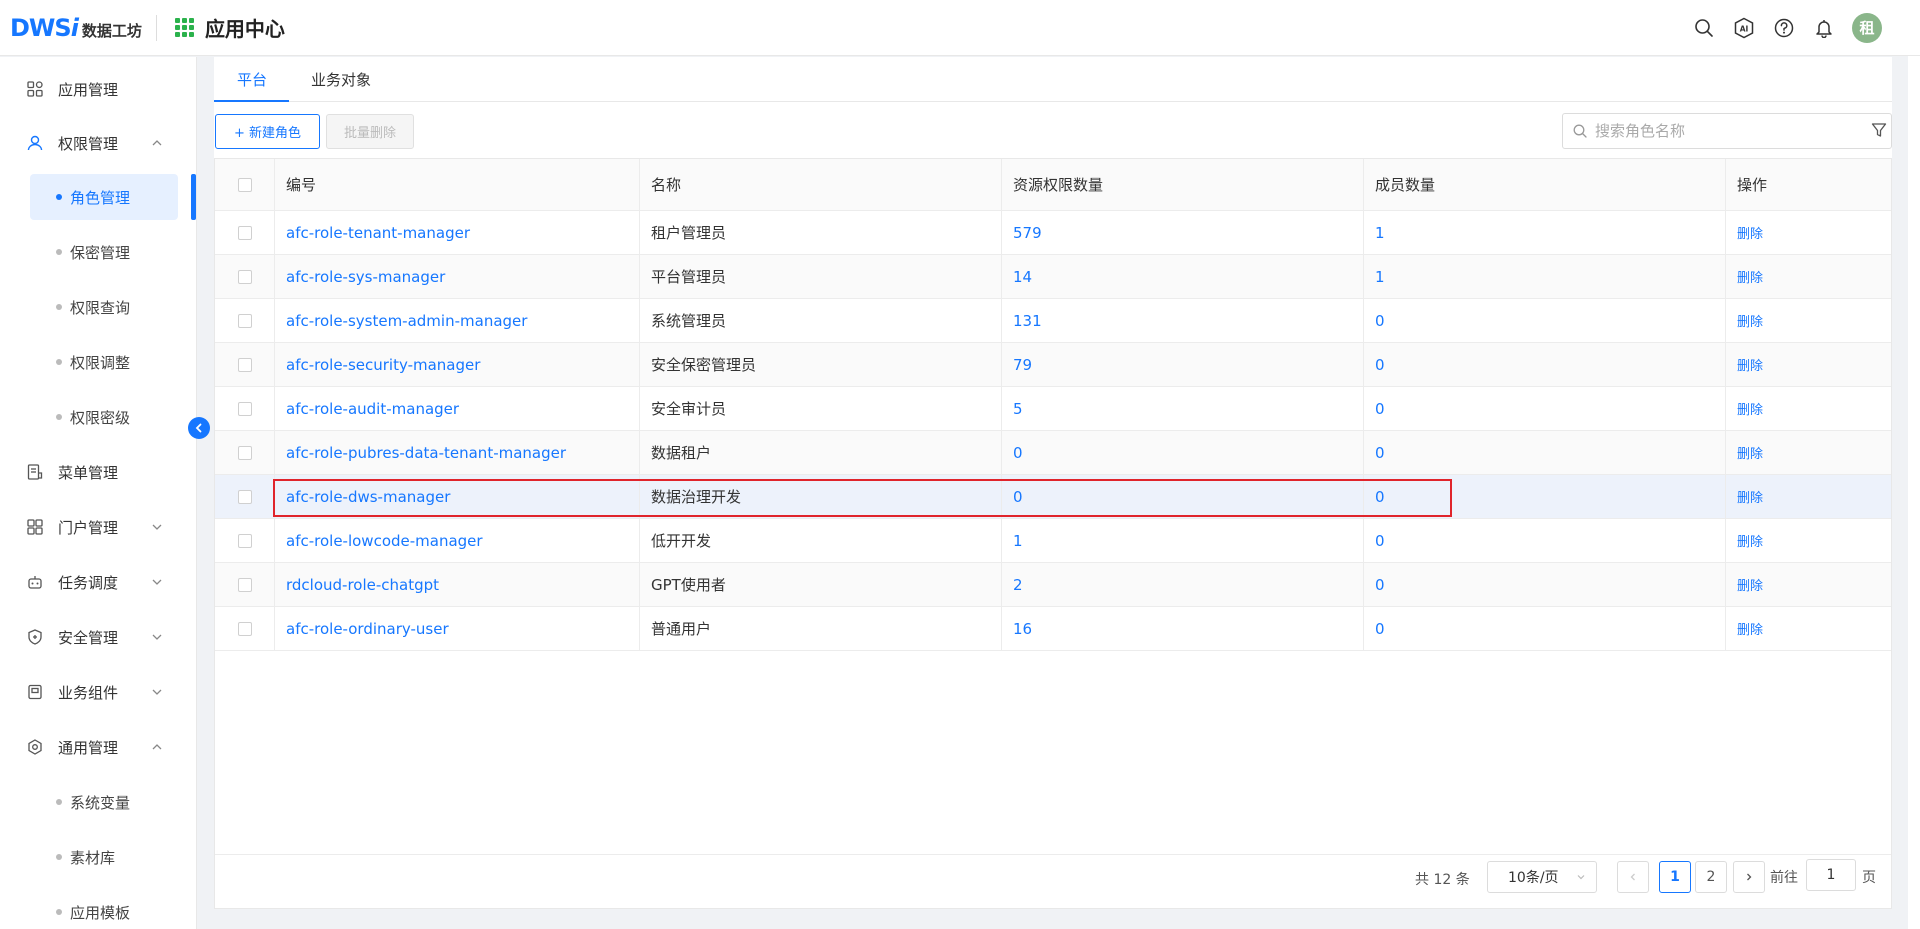 Image resolution: width=1920 pixels, height=929 pixels. Describe the element at coordinates (1675, 877) in the screenshot. I see `page-button-1: 1` at that location.